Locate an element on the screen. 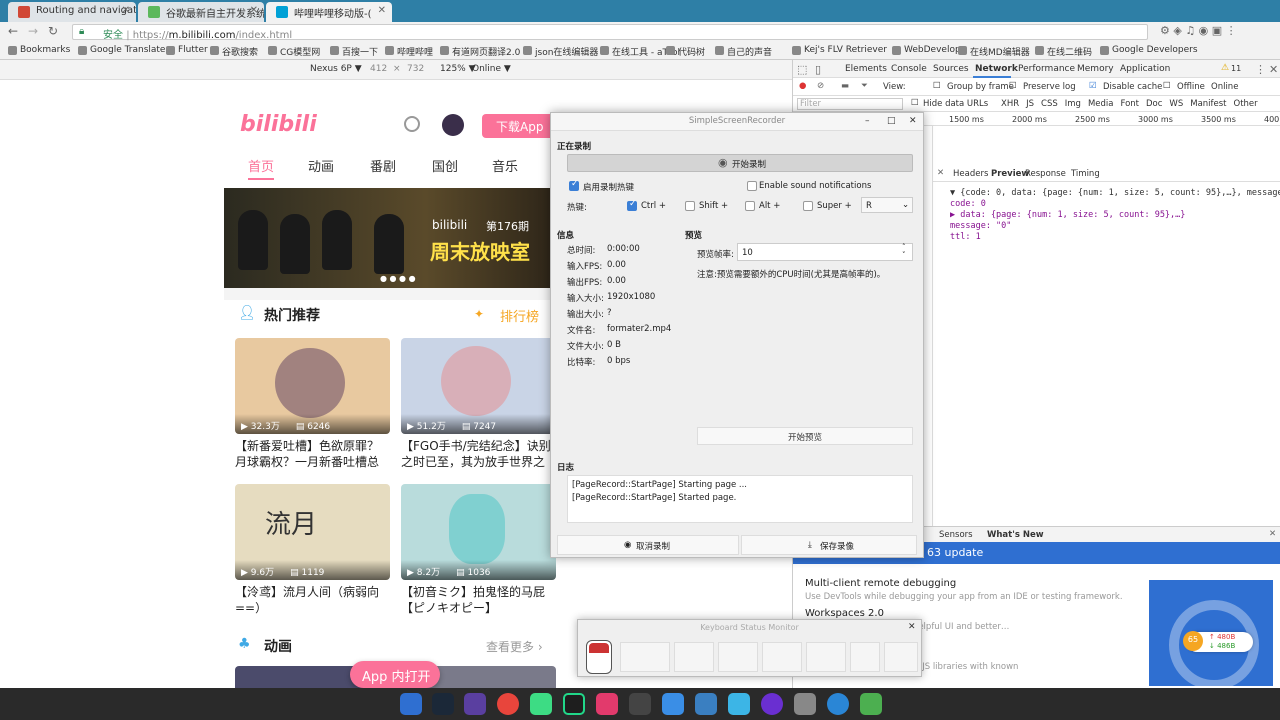 The width and height of the screenshot is (1280, 720). start-recording-button: ◉ 开始录制 is located at coordinates (740, 163).